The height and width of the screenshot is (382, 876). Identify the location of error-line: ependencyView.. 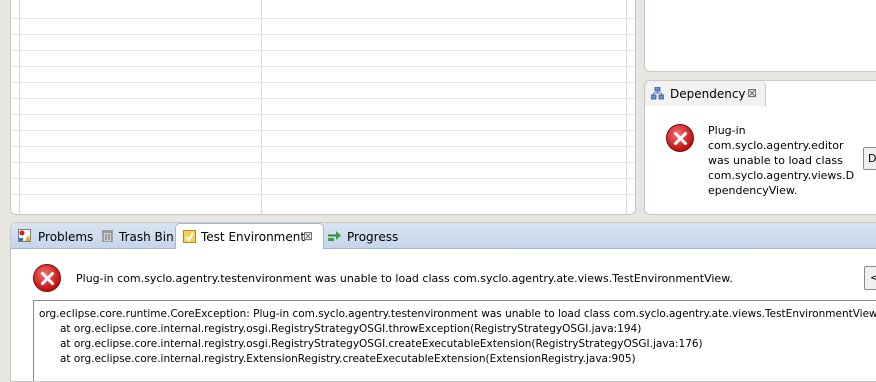
(753, 190).